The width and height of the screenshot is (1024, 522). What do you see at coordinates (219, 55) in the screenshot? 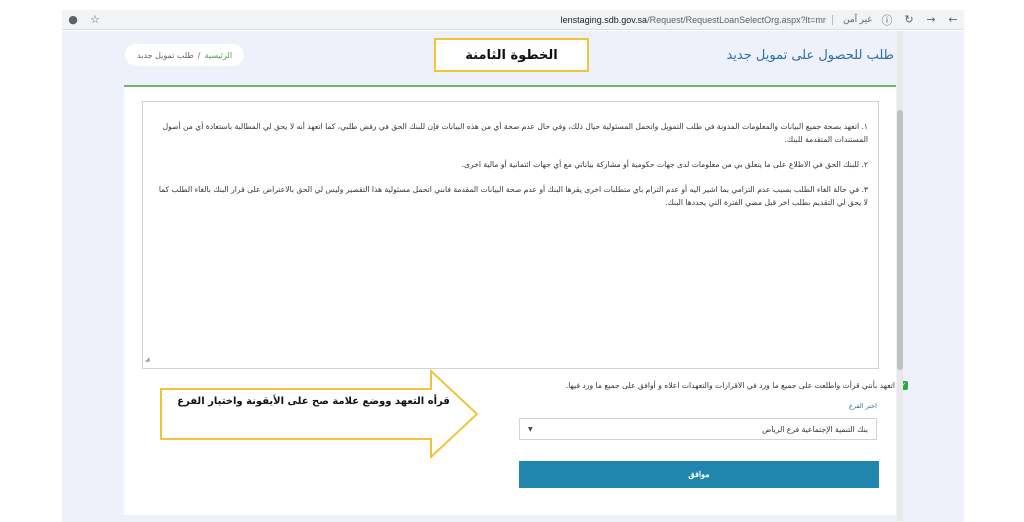
I see `breadcrumb-home: الرئيسية` at bounding box center [219, 55].